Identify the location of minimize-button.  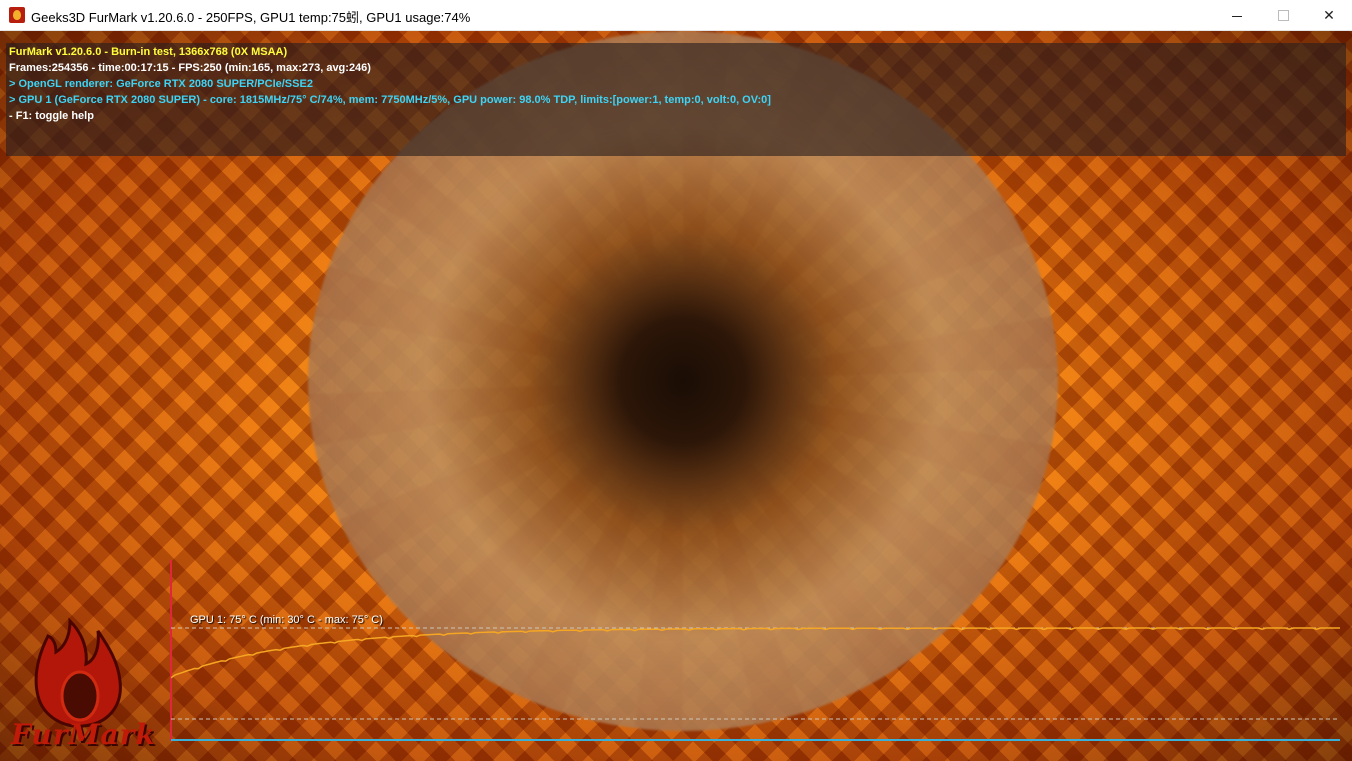
(1237, 15).